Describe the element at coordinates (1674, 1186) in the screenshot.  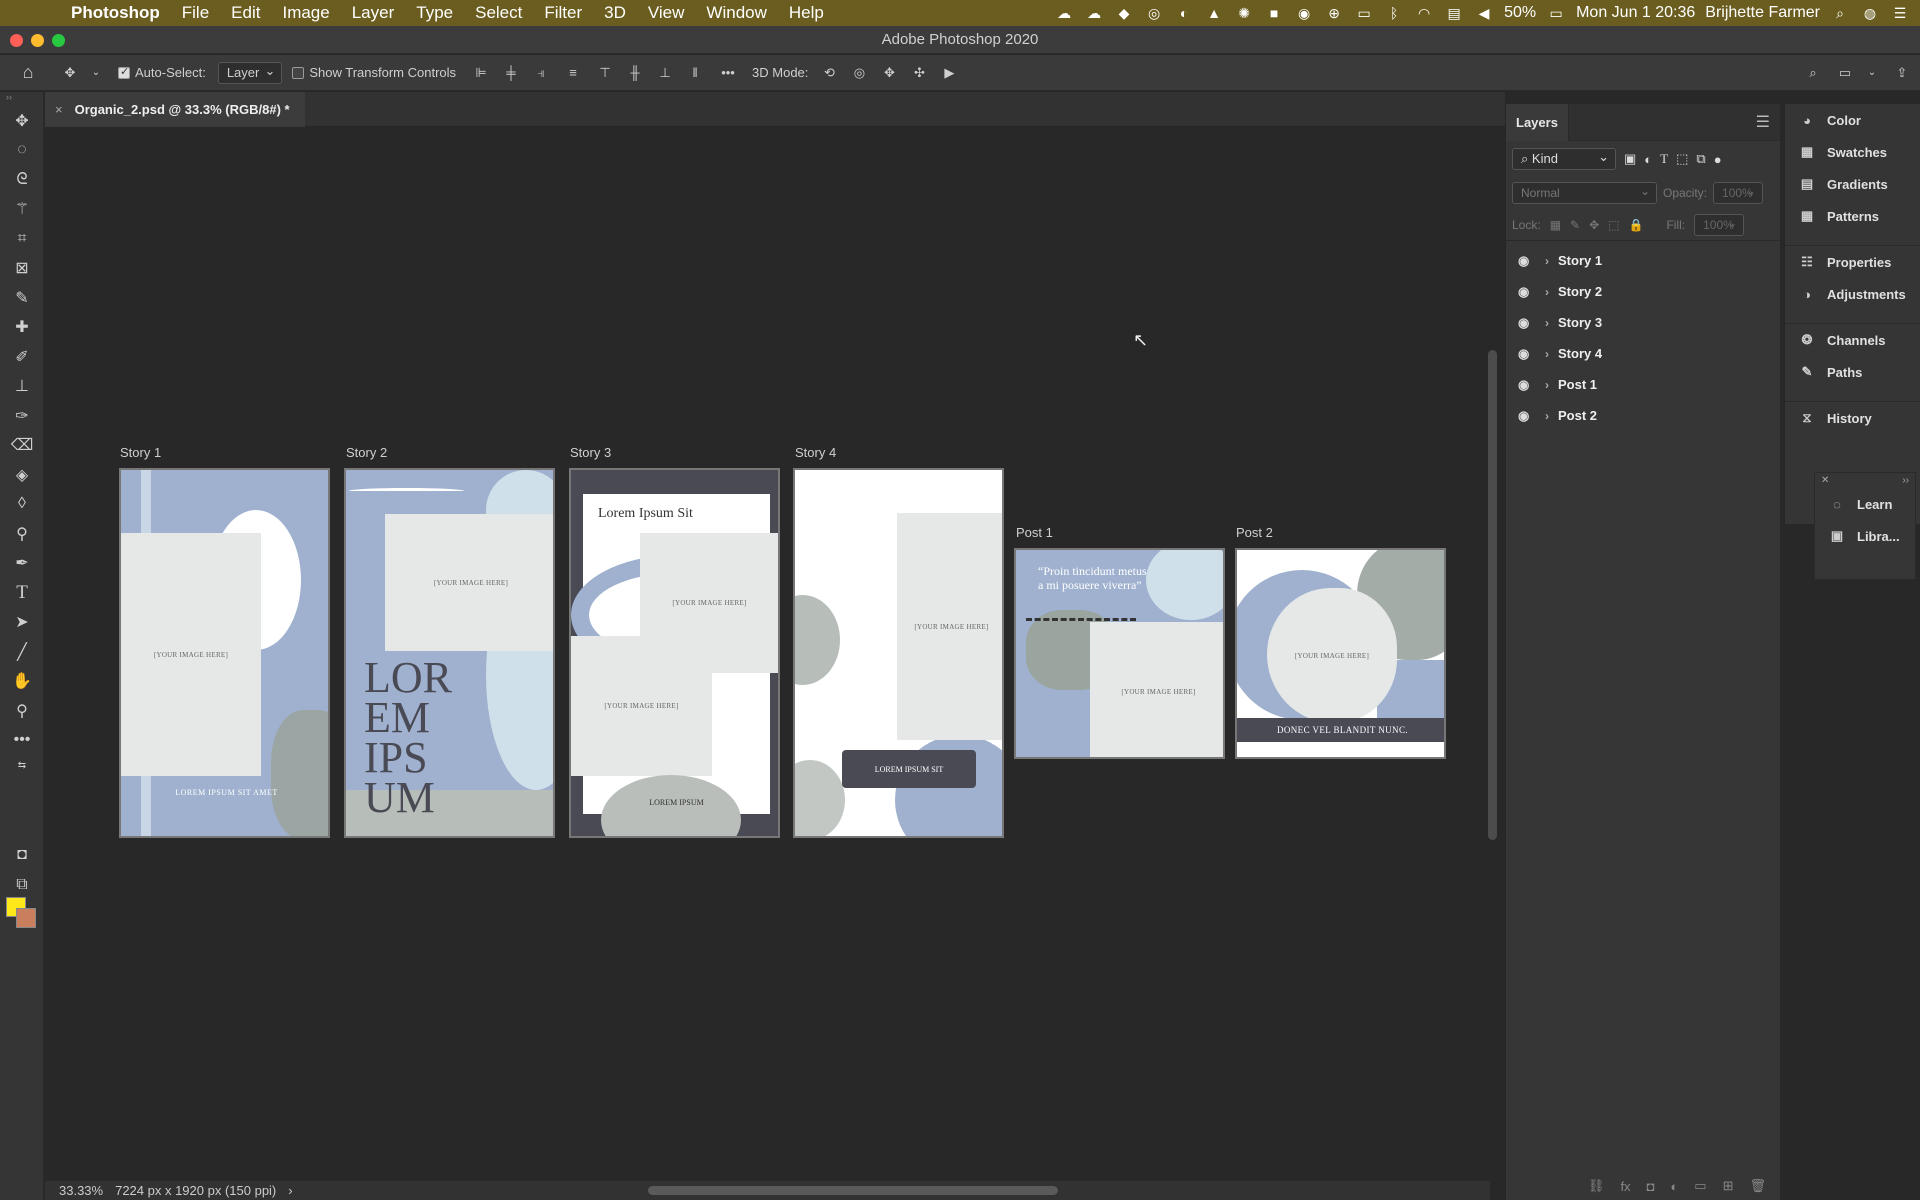
I see `new-adjustment-icon: ◐` at that location.